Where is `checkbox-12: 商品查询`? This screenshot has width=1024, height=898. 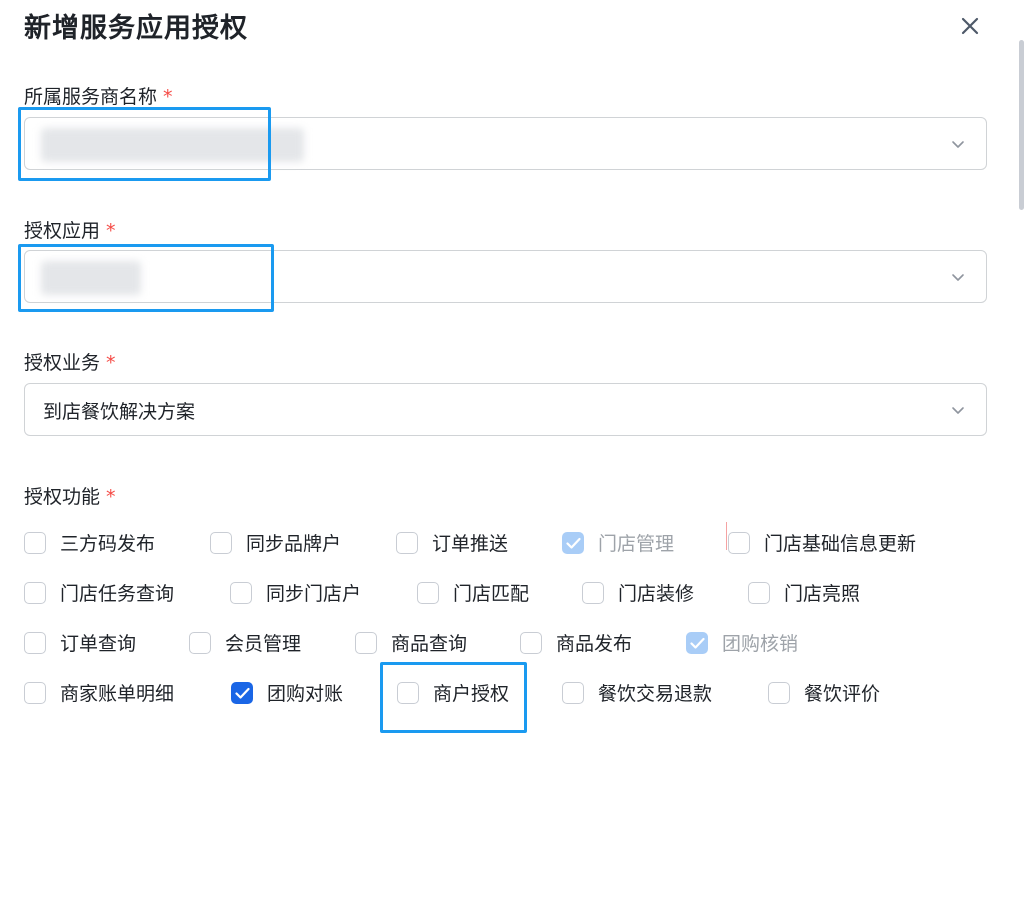
checkbox-12: 商品查询 is located at coordinates (411, 642).